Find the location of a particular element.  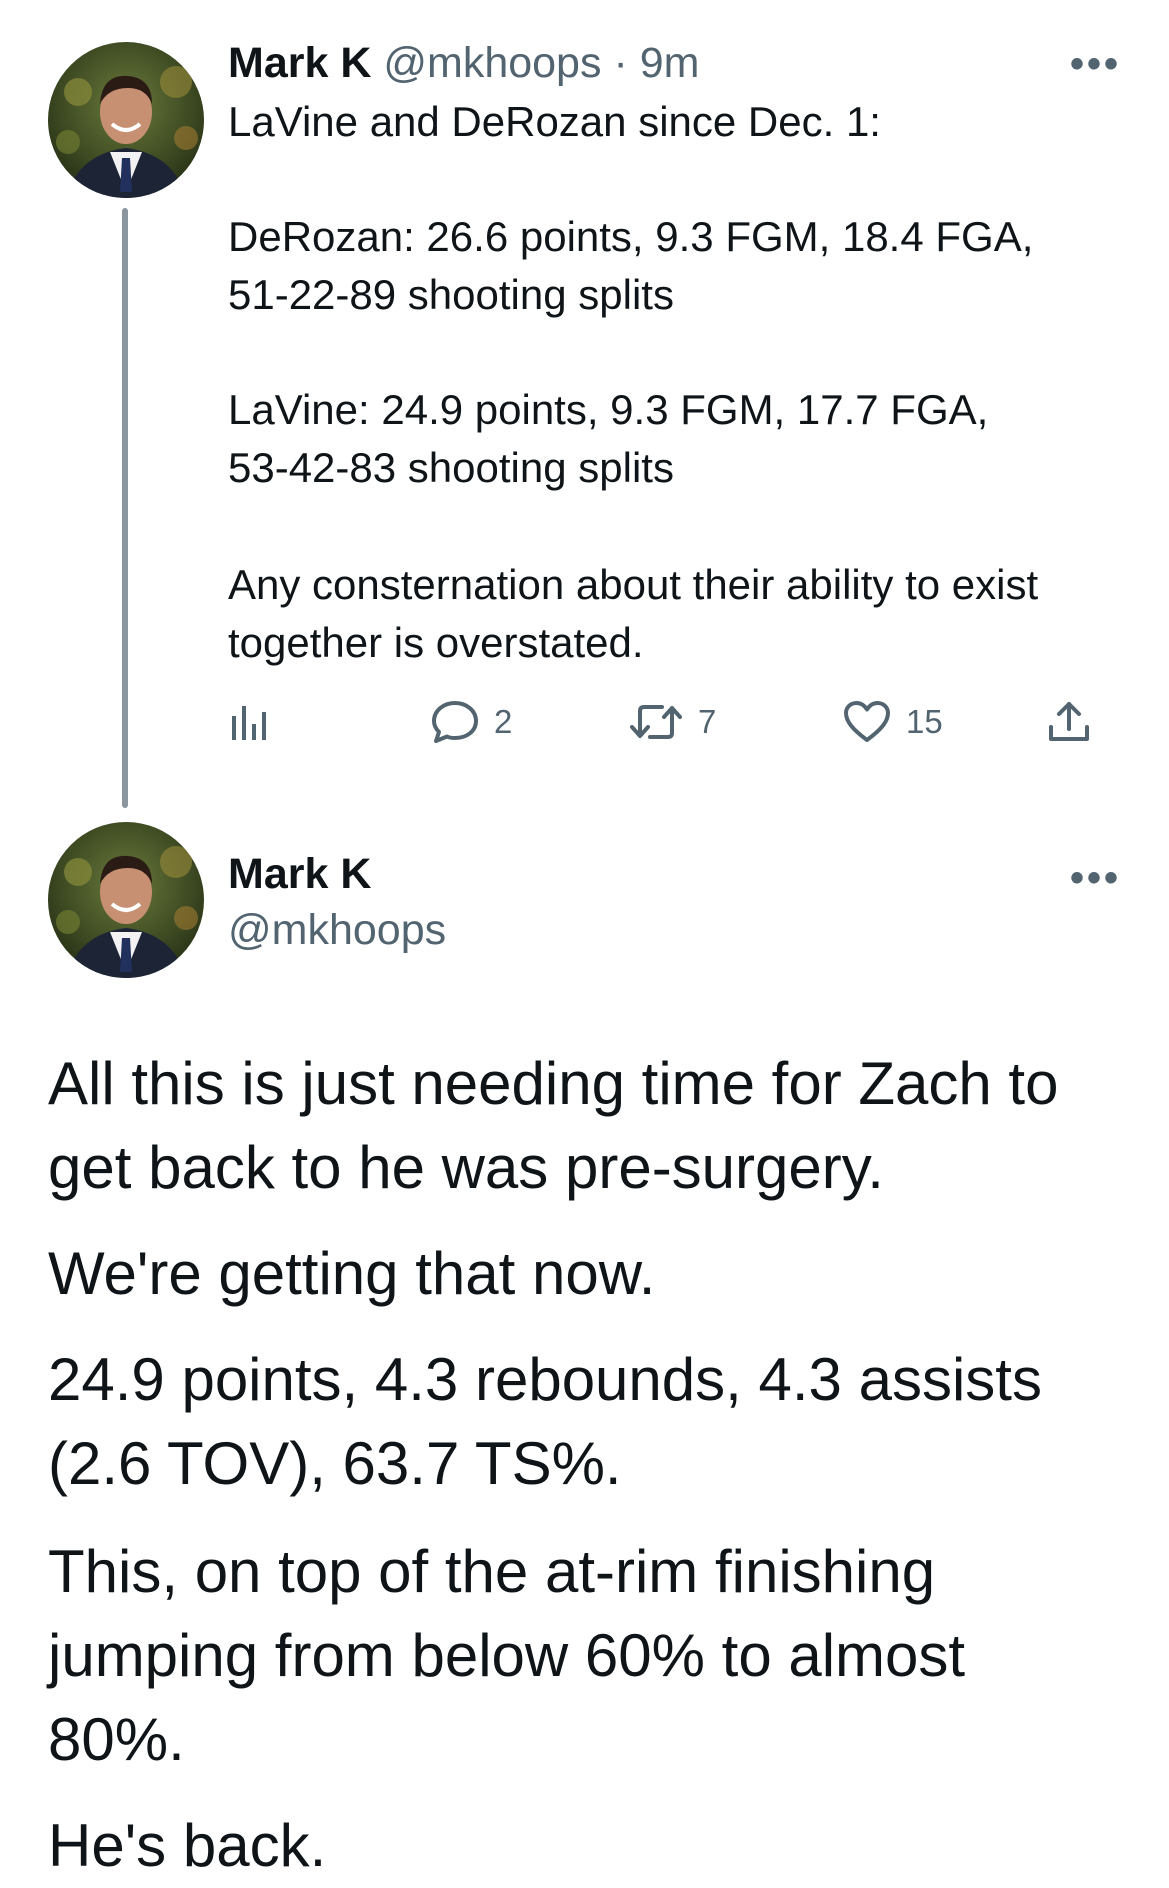

tweet-text-line: (2.6 TOV), 63.7 TS%. is located at coordinates (335, 1463).